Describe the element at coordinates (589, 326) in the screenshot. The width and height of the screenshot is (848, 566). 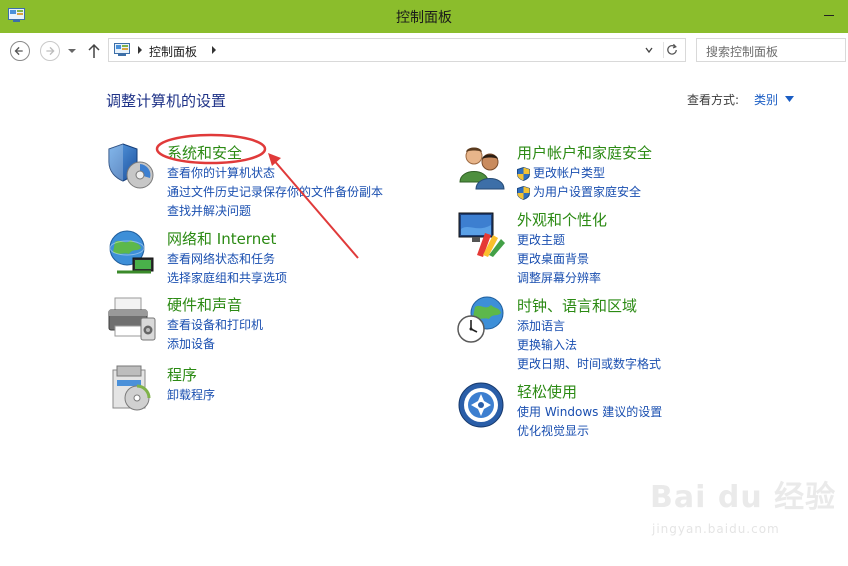
I see `link-add-language: 添加语言` at that location.